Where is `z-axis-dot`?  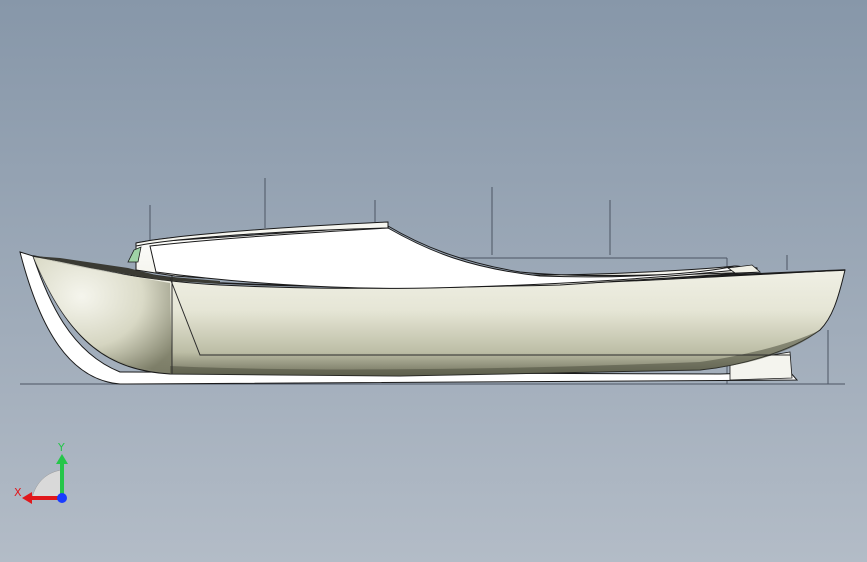
z-axis-dot is located at coordinates (62, 498).